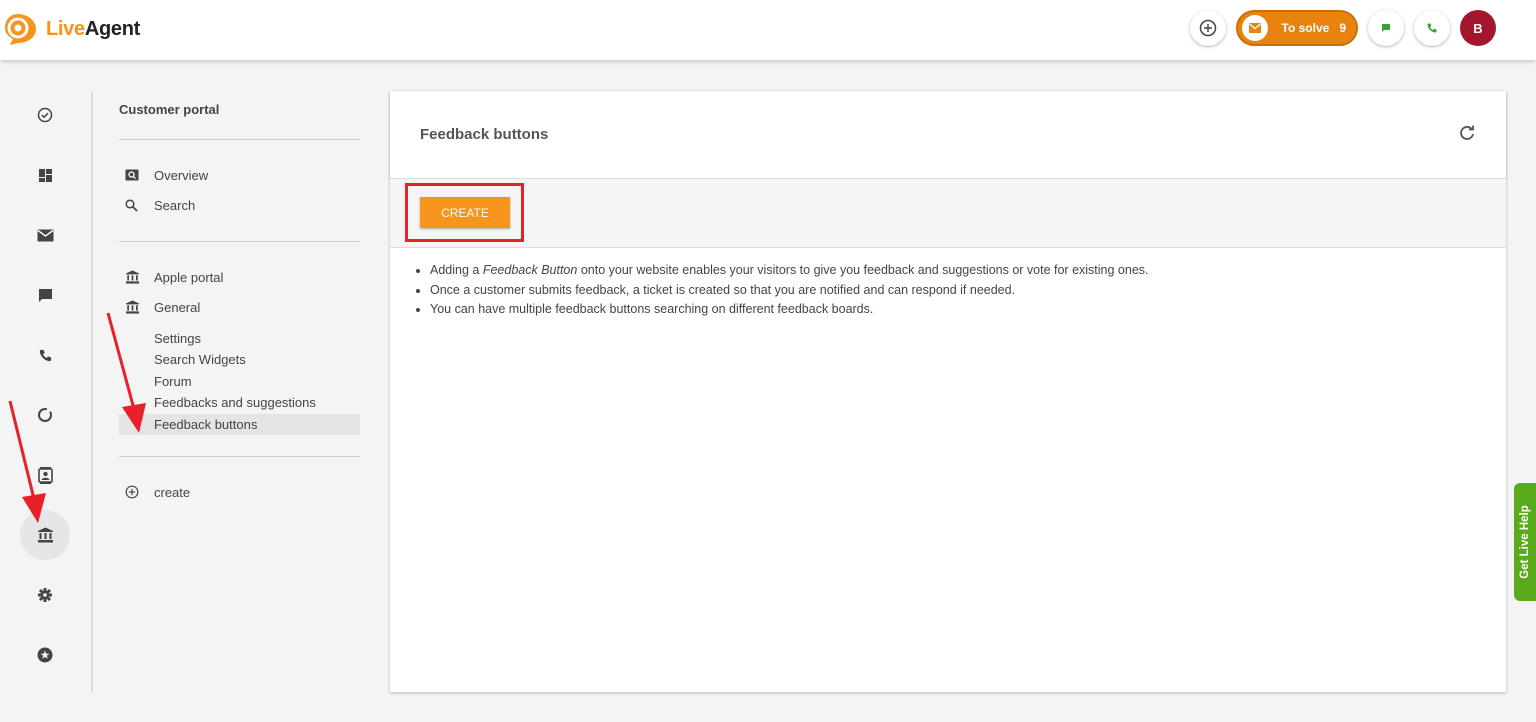  I want to click on toolbar: CREATE, so click(948, 213).